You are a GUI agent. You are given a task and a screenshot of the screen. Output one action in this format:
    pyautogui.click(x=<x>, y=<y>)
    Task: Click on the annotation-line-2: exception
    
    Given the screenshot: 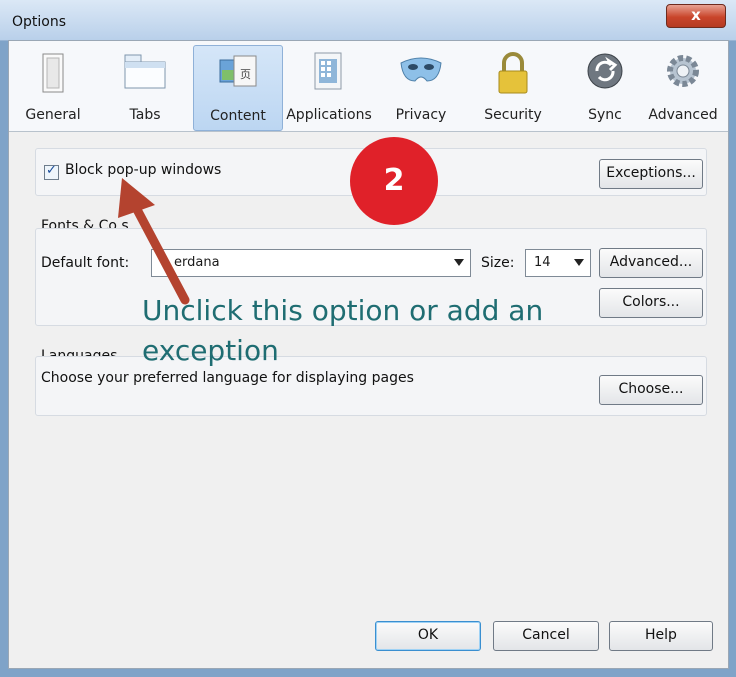 What is the action you would take?
    pyautogui.click(x=210, y=350)
    